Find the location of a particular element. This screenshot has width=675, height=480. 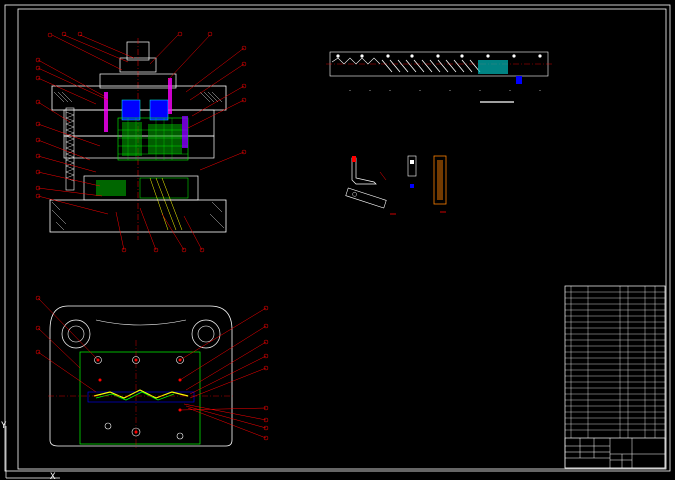

ucs-x-label: X is located at coordinates (53, 476).